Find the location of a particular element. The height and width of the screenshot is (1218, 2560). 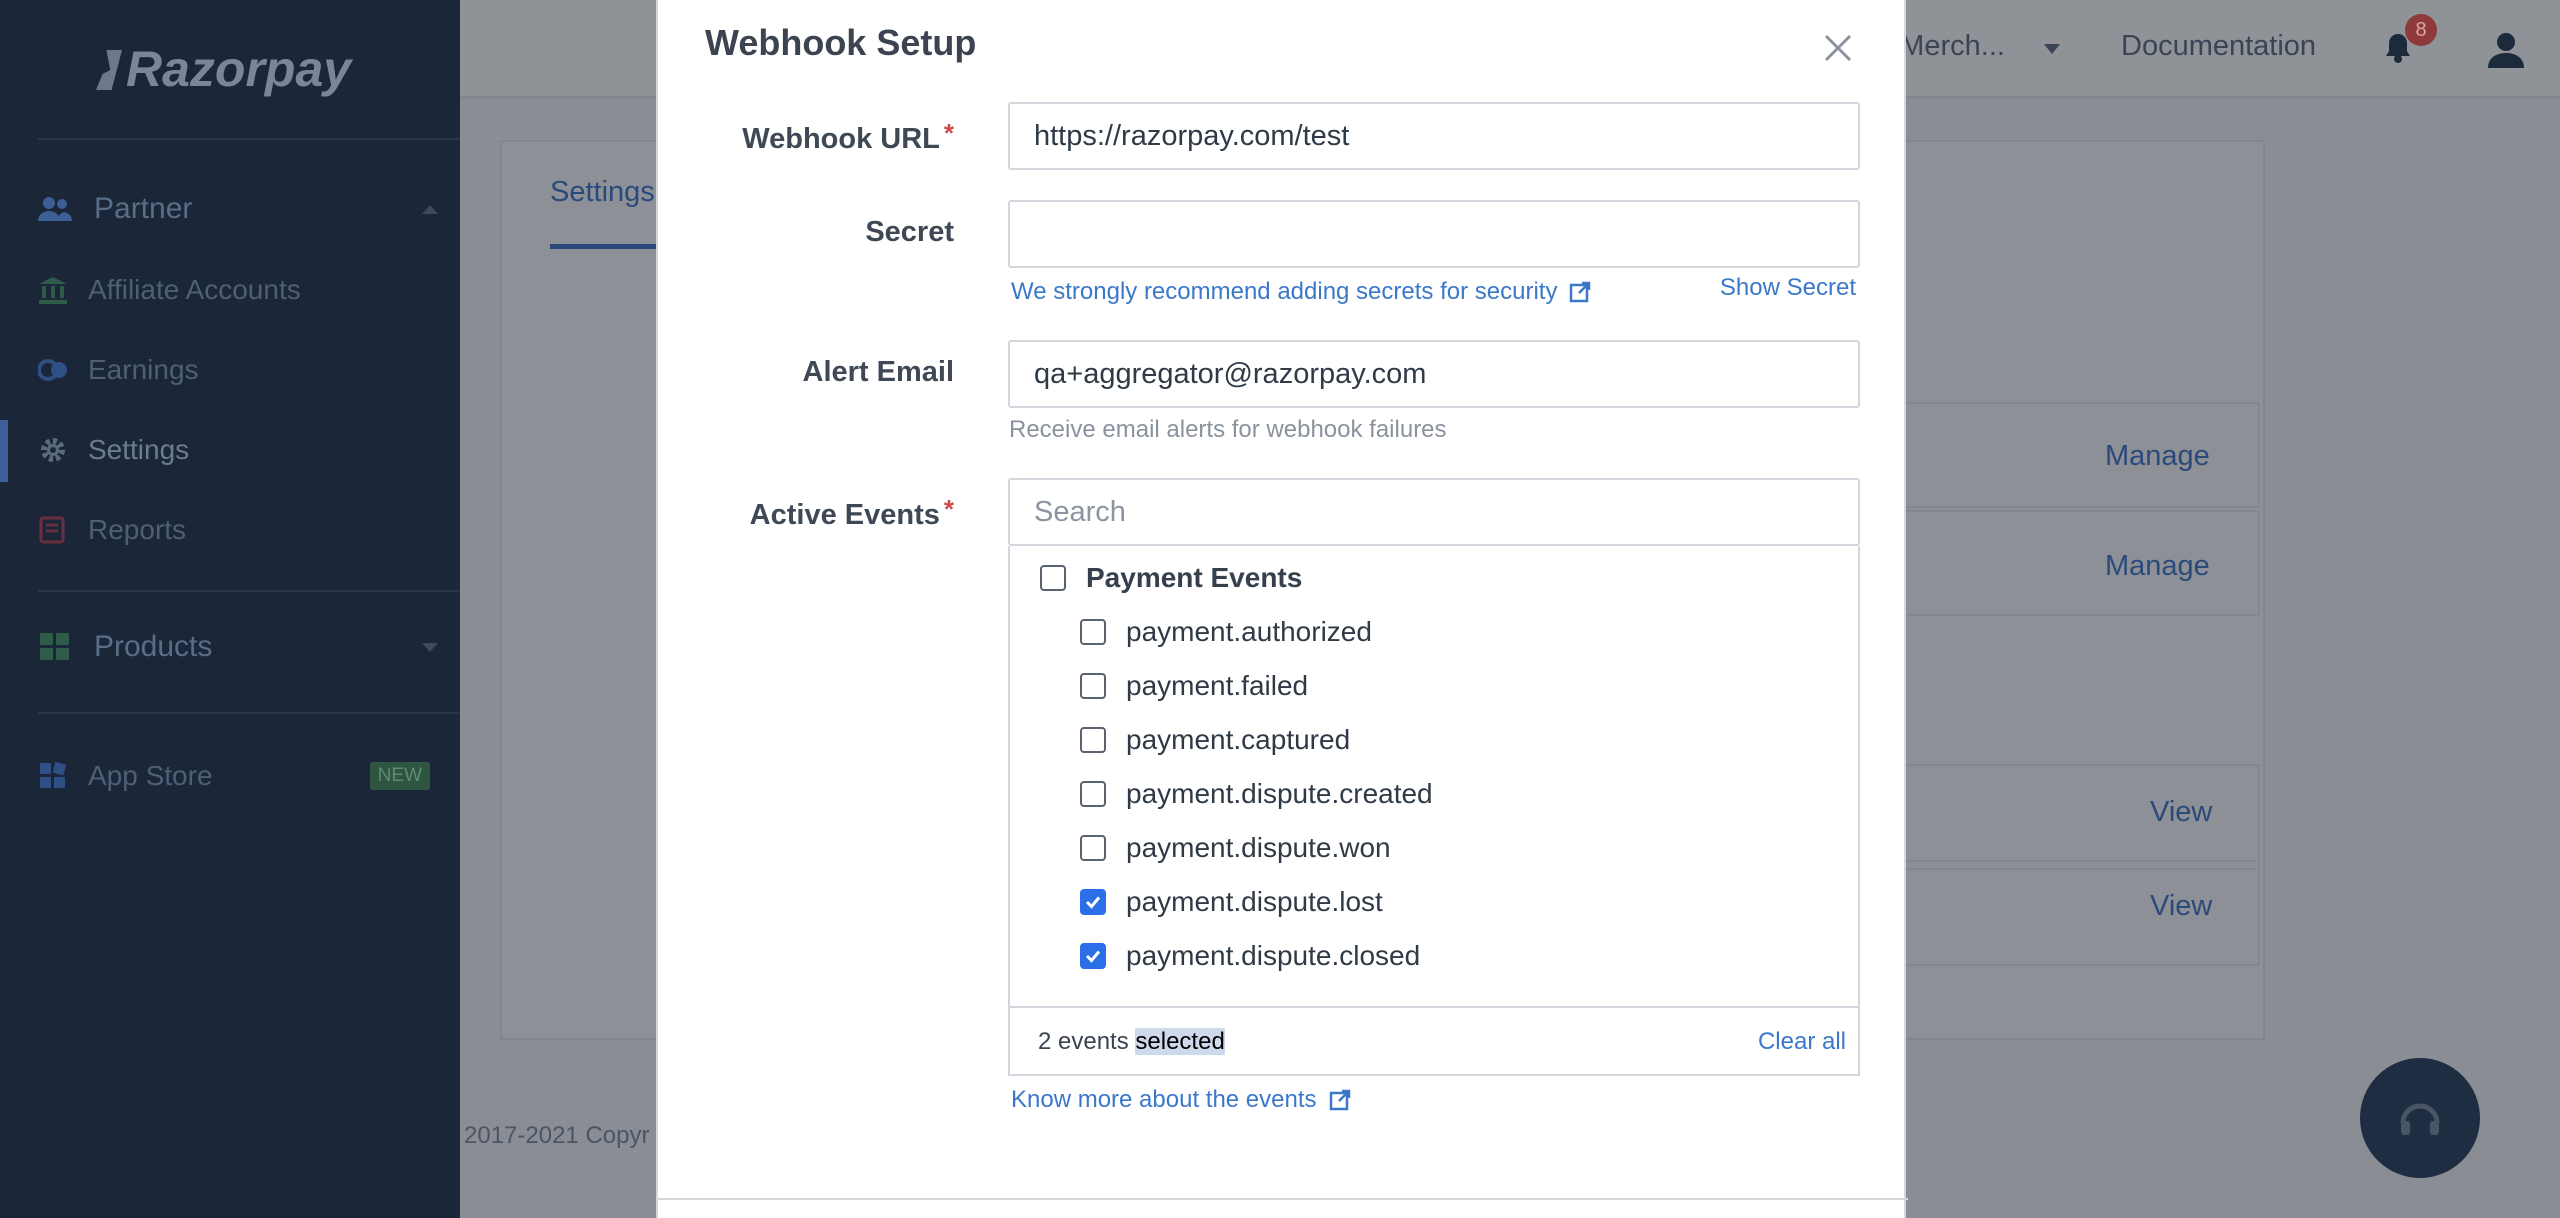

webhook-url-input is located at coordinates (1434, 136).